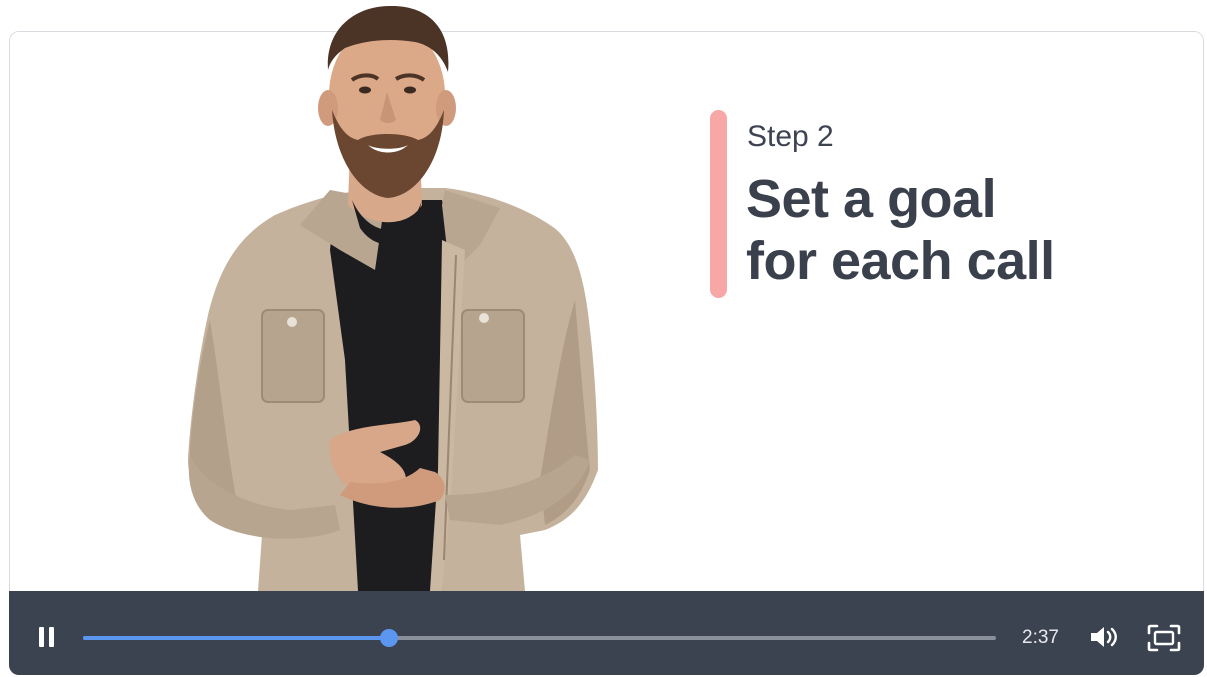  Describe the element at coordinates (539, 638) in the screenshot. I see `progress-bar` at that location.